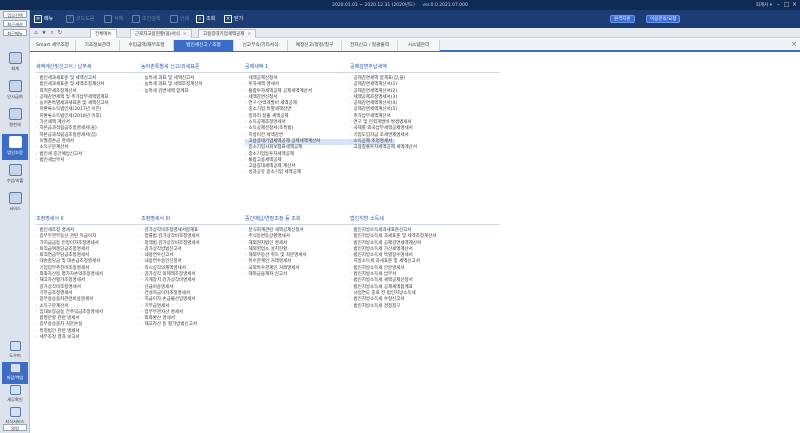  I want to click on sidebar-item-corporate: 법인조정, so click(15, 147).